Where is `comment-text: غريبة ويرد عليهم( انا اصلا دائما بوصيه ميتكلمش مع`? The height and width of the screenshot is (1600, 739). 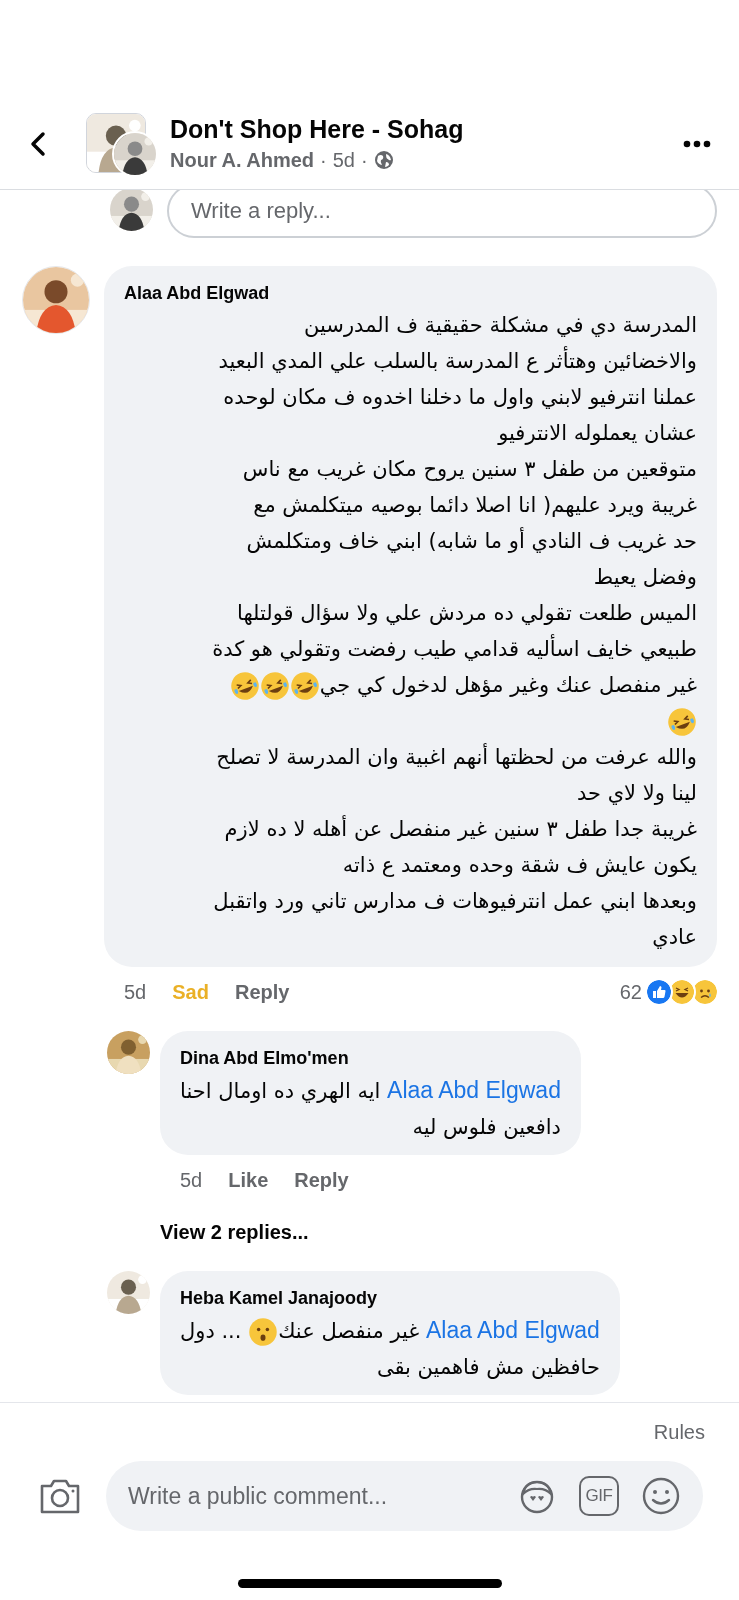
comment-text: غريبة ويرد عليهم( انا اصلا دائما بوصيه ميتكلمش مع is located at coordinates (475, 505).